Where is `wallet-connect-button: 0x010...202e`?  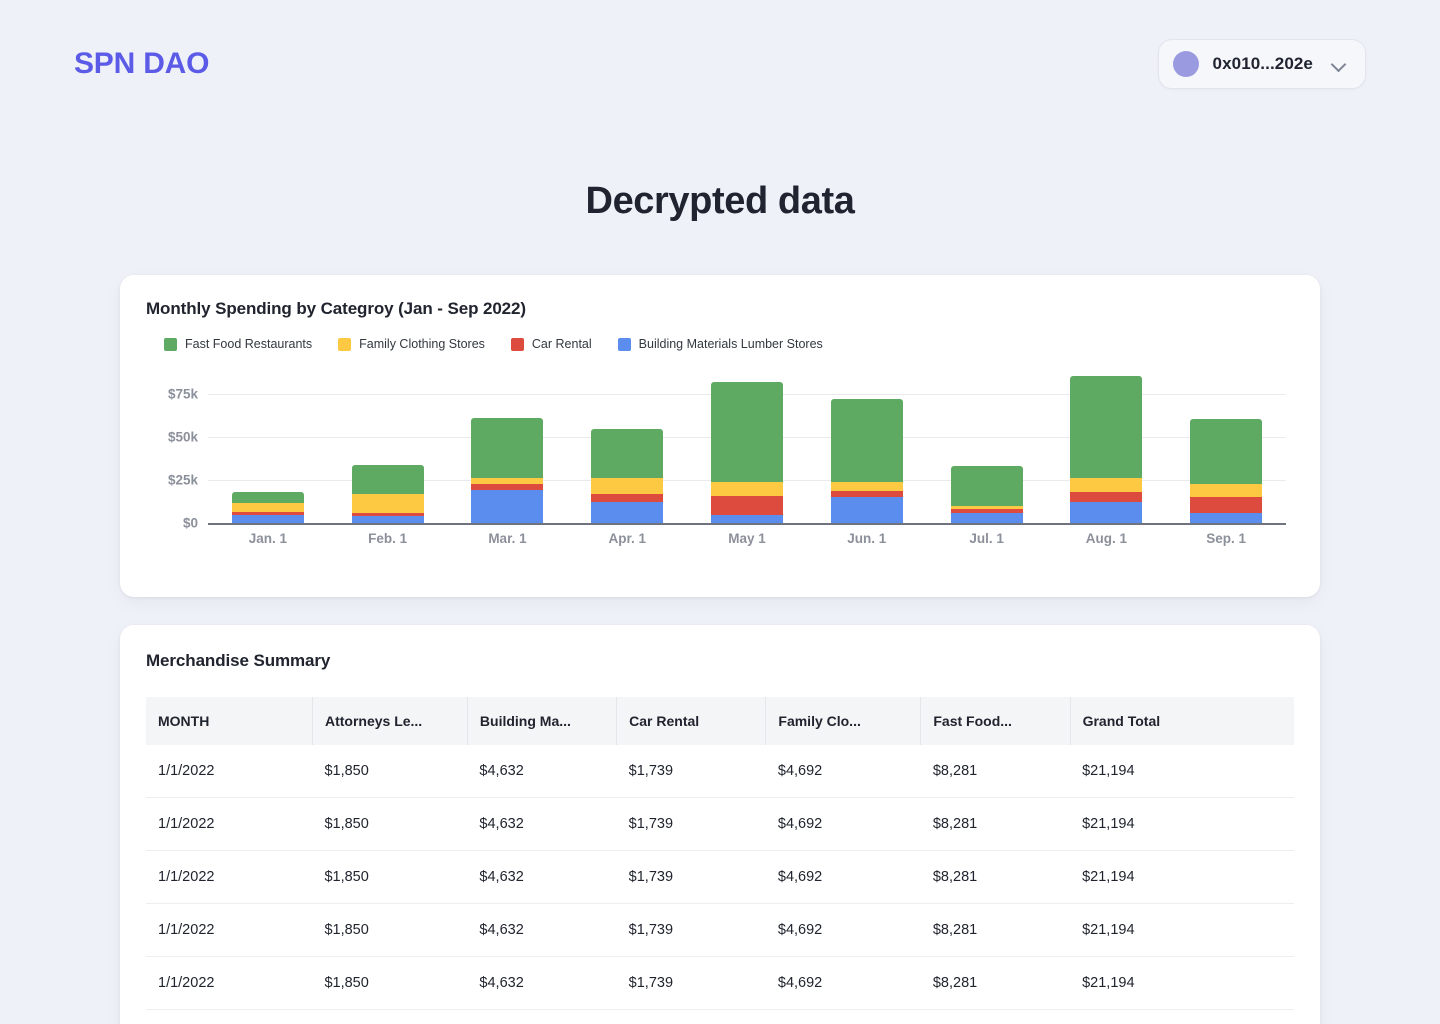
wallet-connect-button: 0x010...202e is located at coordinates (1261, 64).